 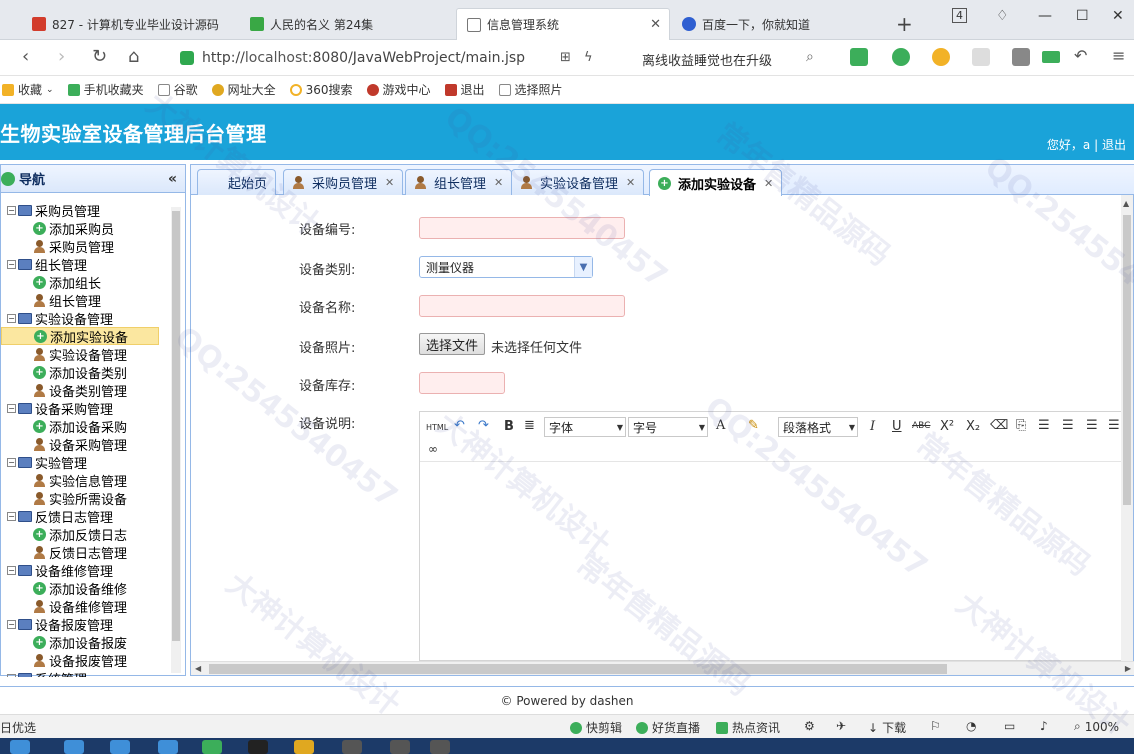 What do you see at coordinates (85, 552) in the screenshot?
I see `tree-item: 反馈日志管理` at bounding box center [85, 552].